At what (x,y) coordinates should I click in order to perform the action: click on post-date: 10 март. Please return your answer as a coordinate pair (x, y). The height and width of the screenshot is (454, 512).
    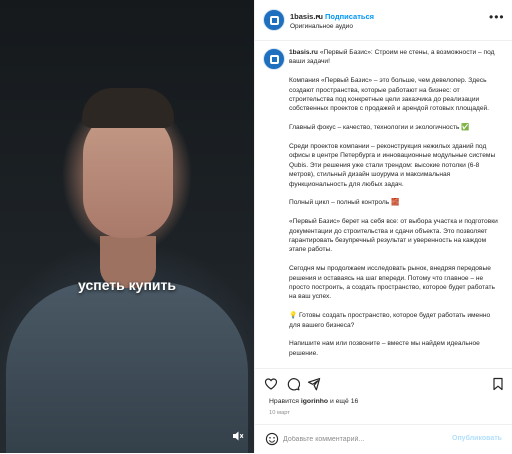
    Looking at the image, I should click on (279, 413).